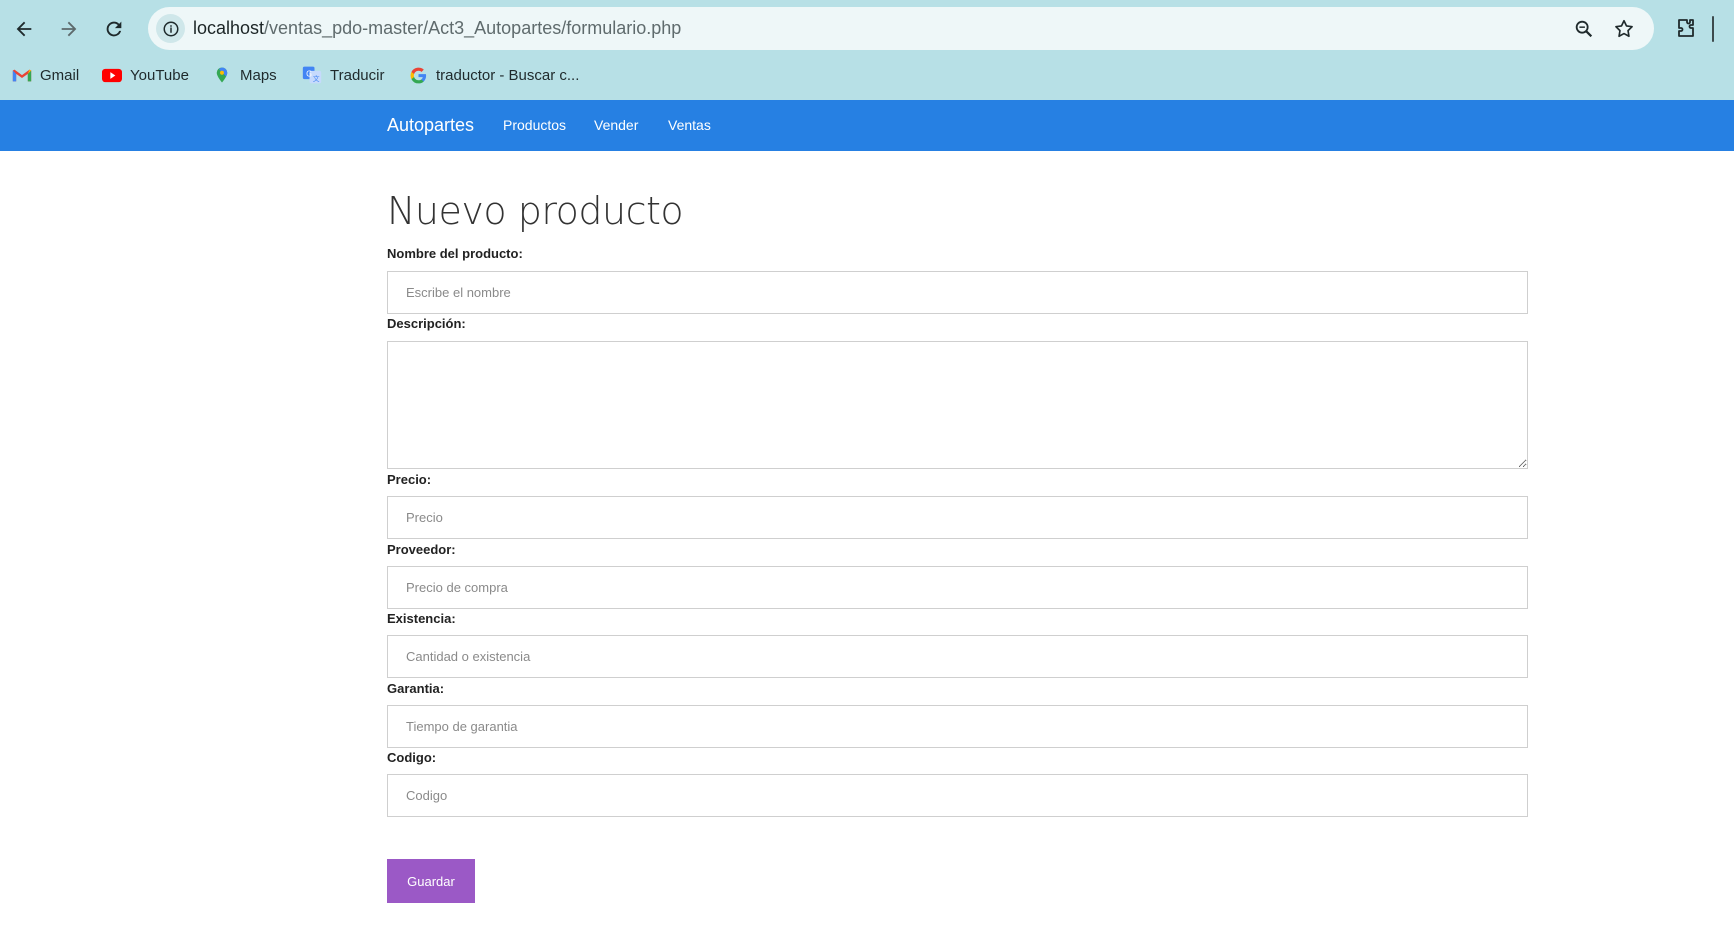 This screenshot has height=940, width=1734. Describe the element at coordinates (1584, 29) in the screenshot. I see `zoom-icon` at that location.